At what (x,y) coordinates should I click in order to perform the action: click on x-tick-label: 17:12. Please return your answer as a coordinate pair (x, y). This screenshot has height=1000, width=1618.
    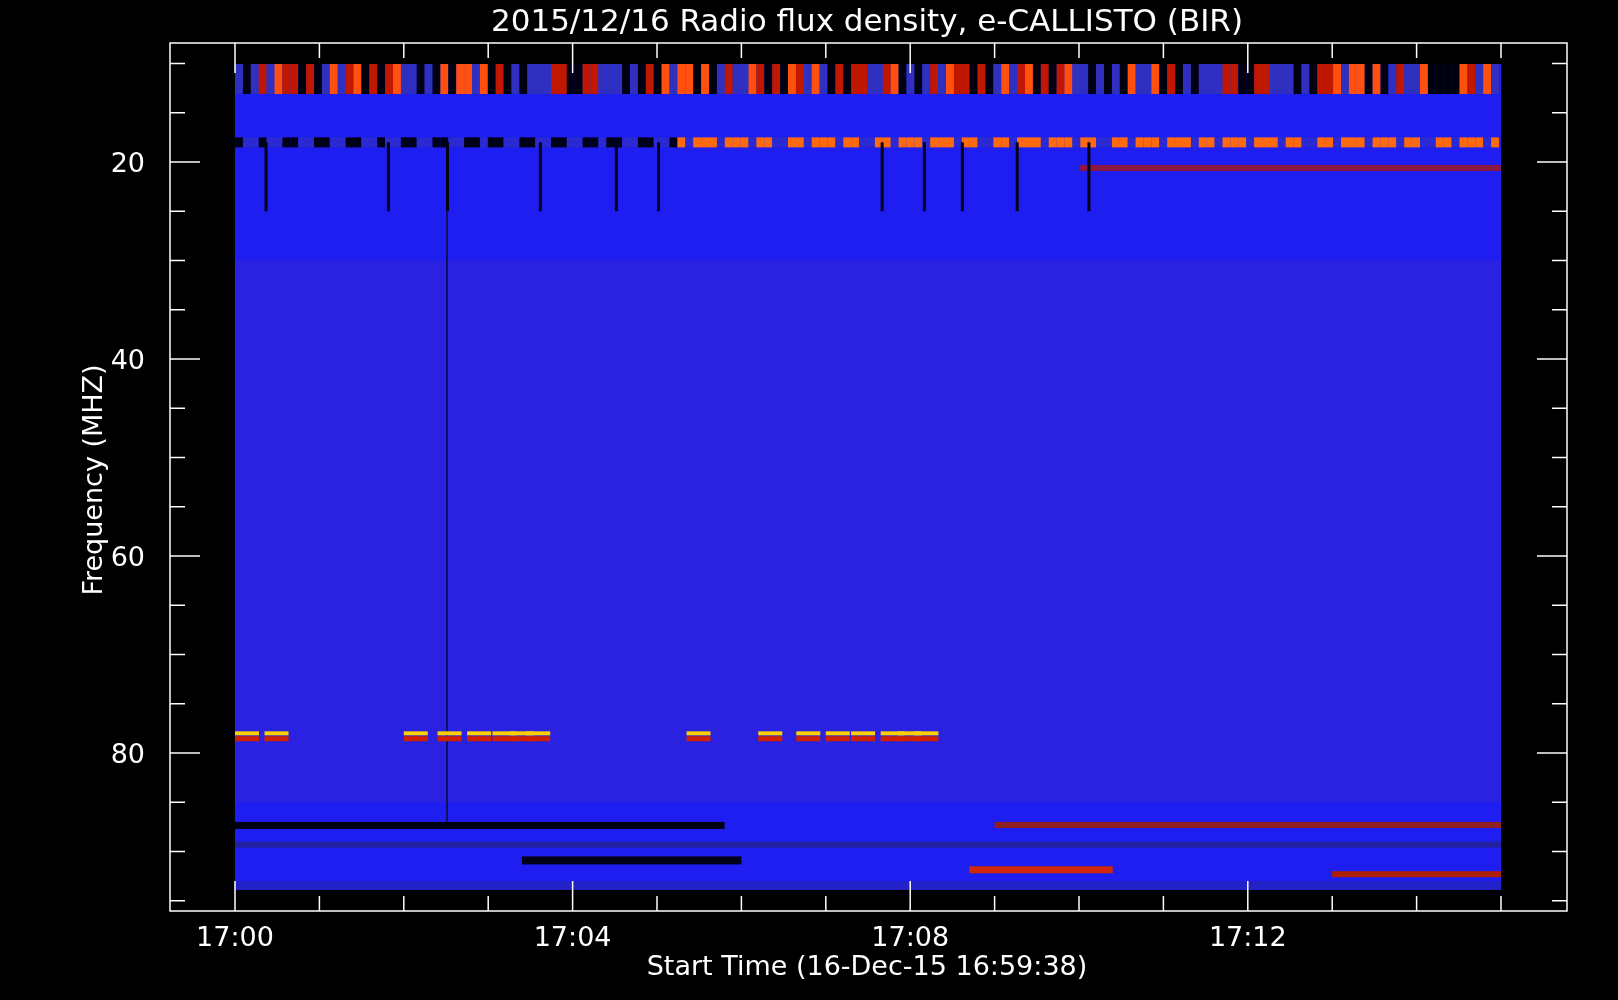
    Looking at the image, I should click on (1247, 936).